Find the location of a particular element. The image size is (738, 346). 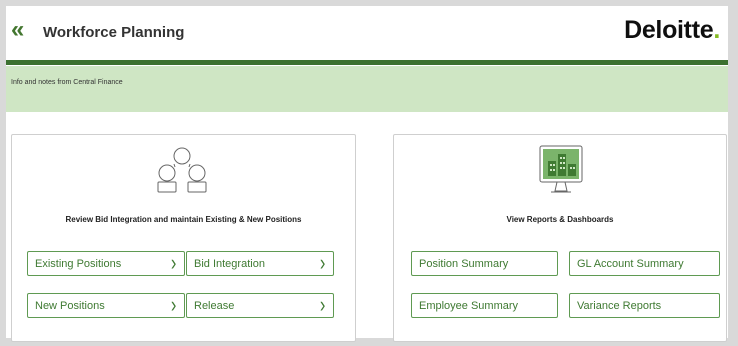

existing-positions-label: Existing Positions is located at coordinates (78, 264).